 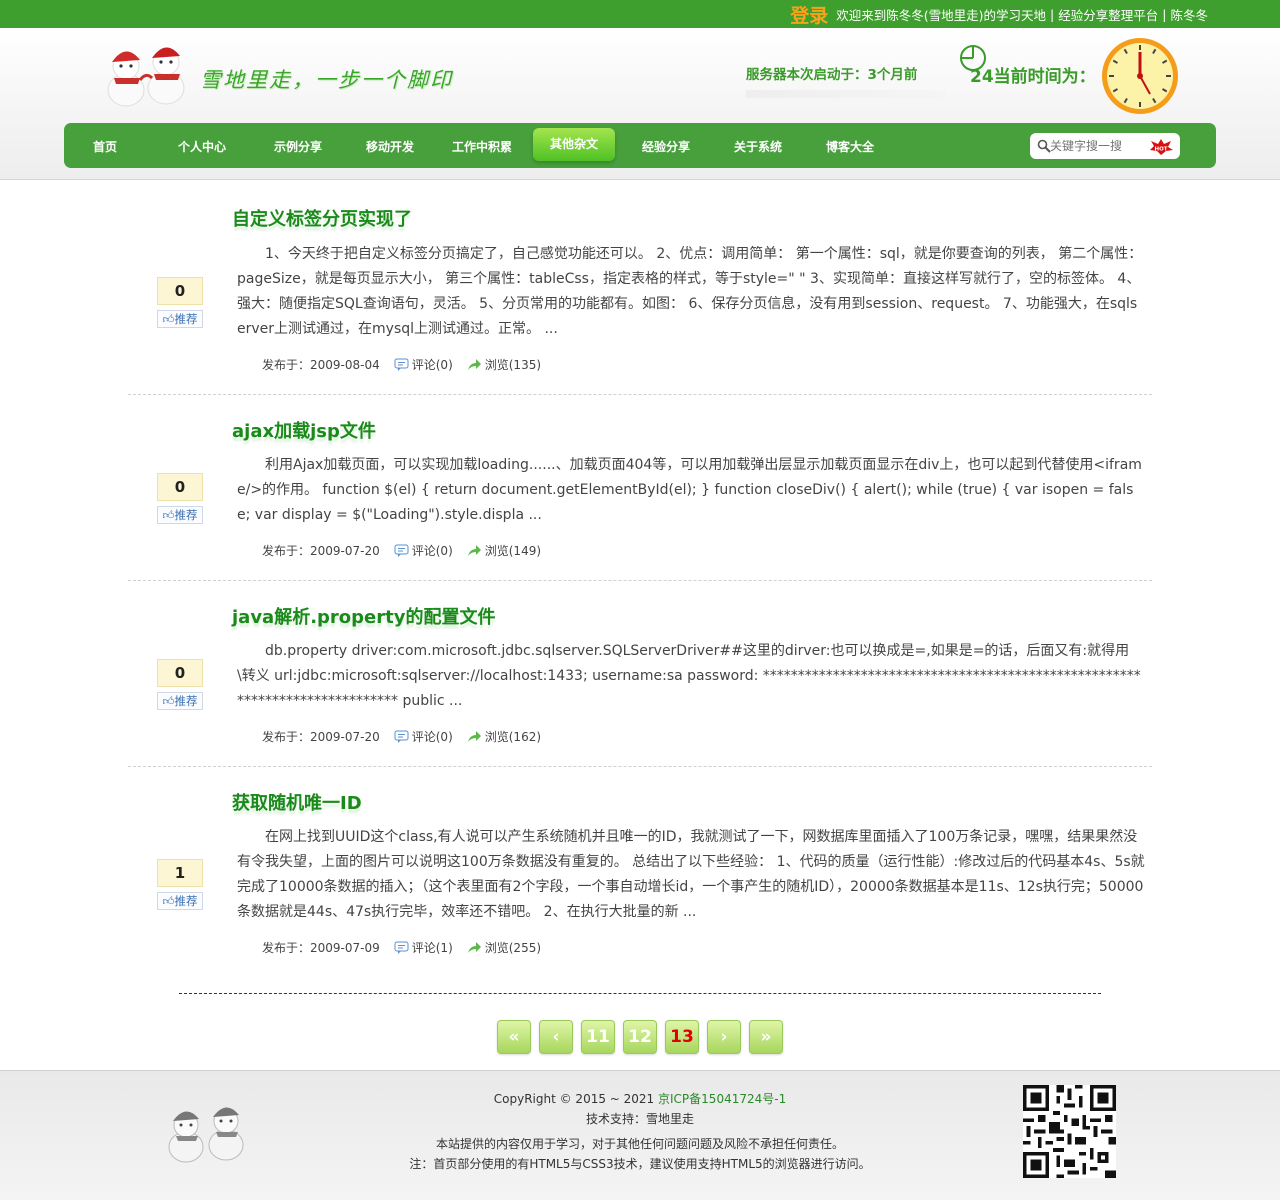 I want to click on post-meta: 发布于：2009-07-20 评论(0) 浏览(149), so click(x=408, y=550).